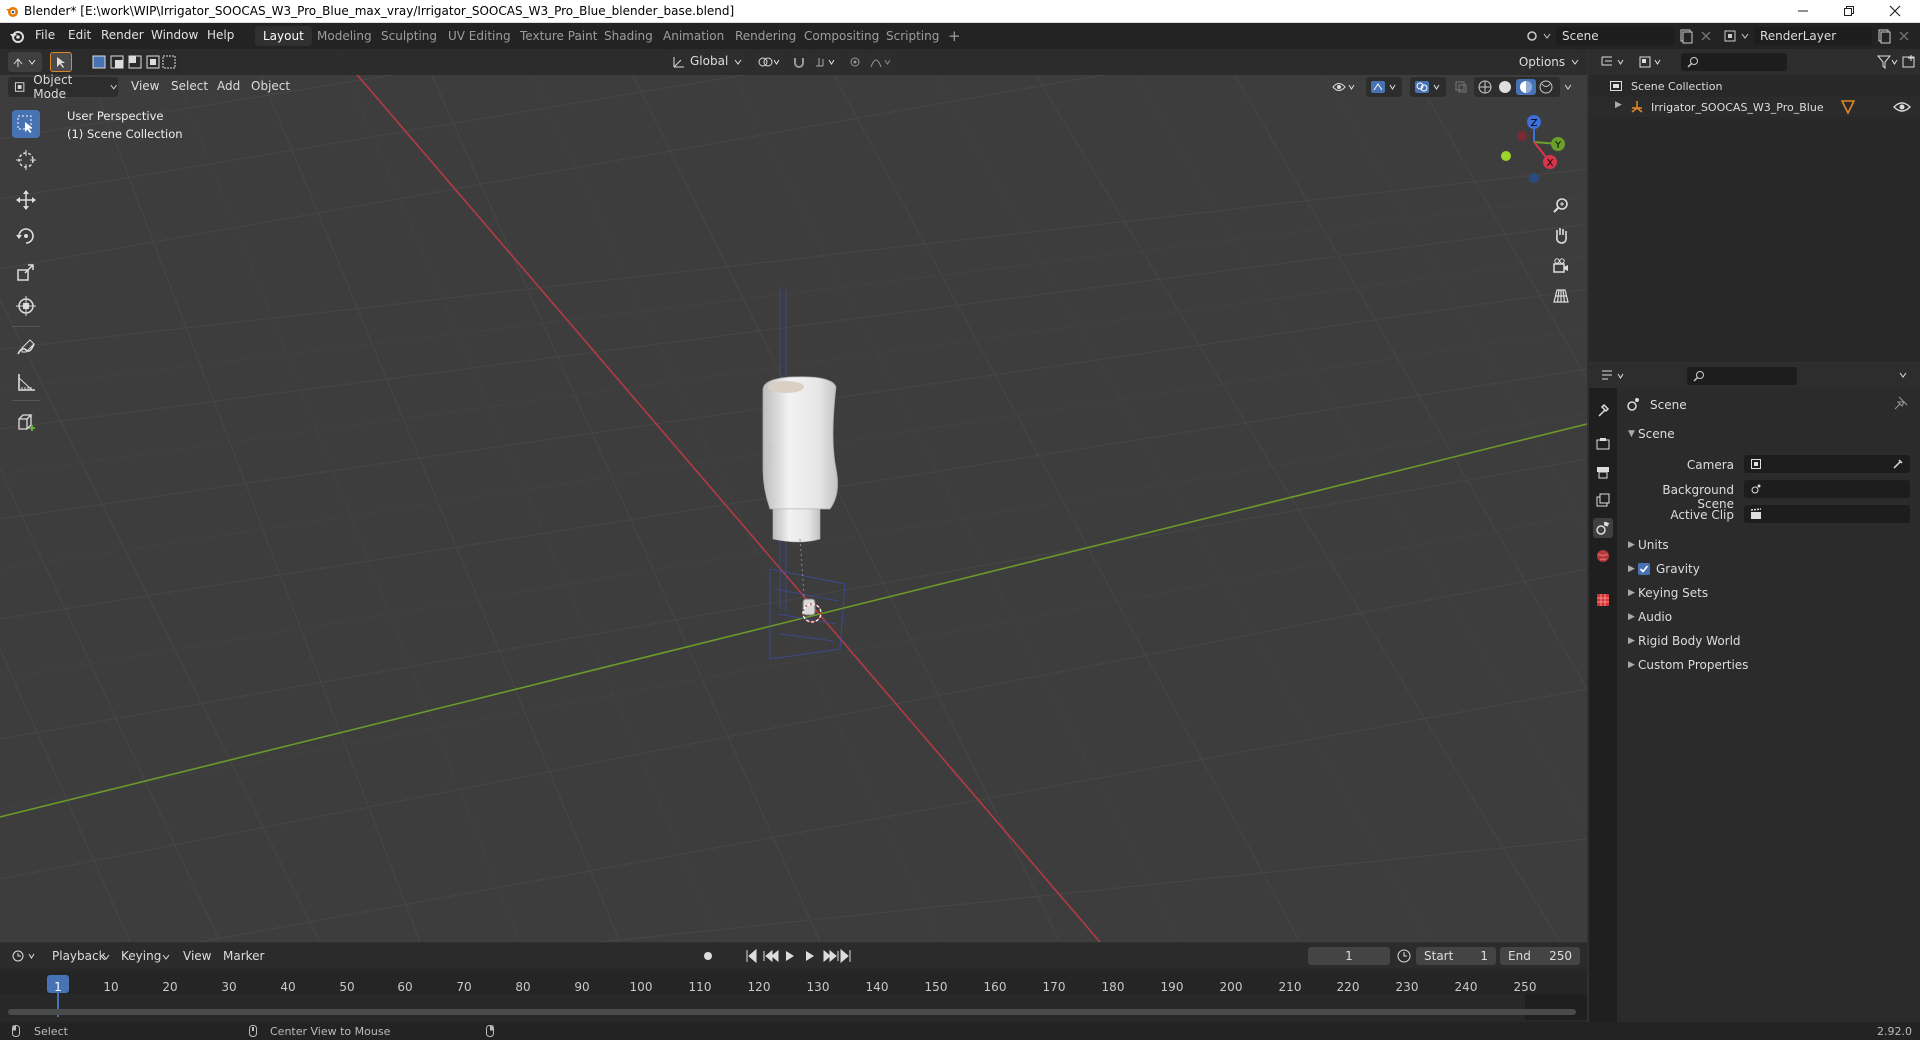 Image resolution: width=1920 pixels, height=1040 pixels. Describe the element at coordinates (1603, 500) in the screenshot. I see `view-layer-tab-icon` at that location.